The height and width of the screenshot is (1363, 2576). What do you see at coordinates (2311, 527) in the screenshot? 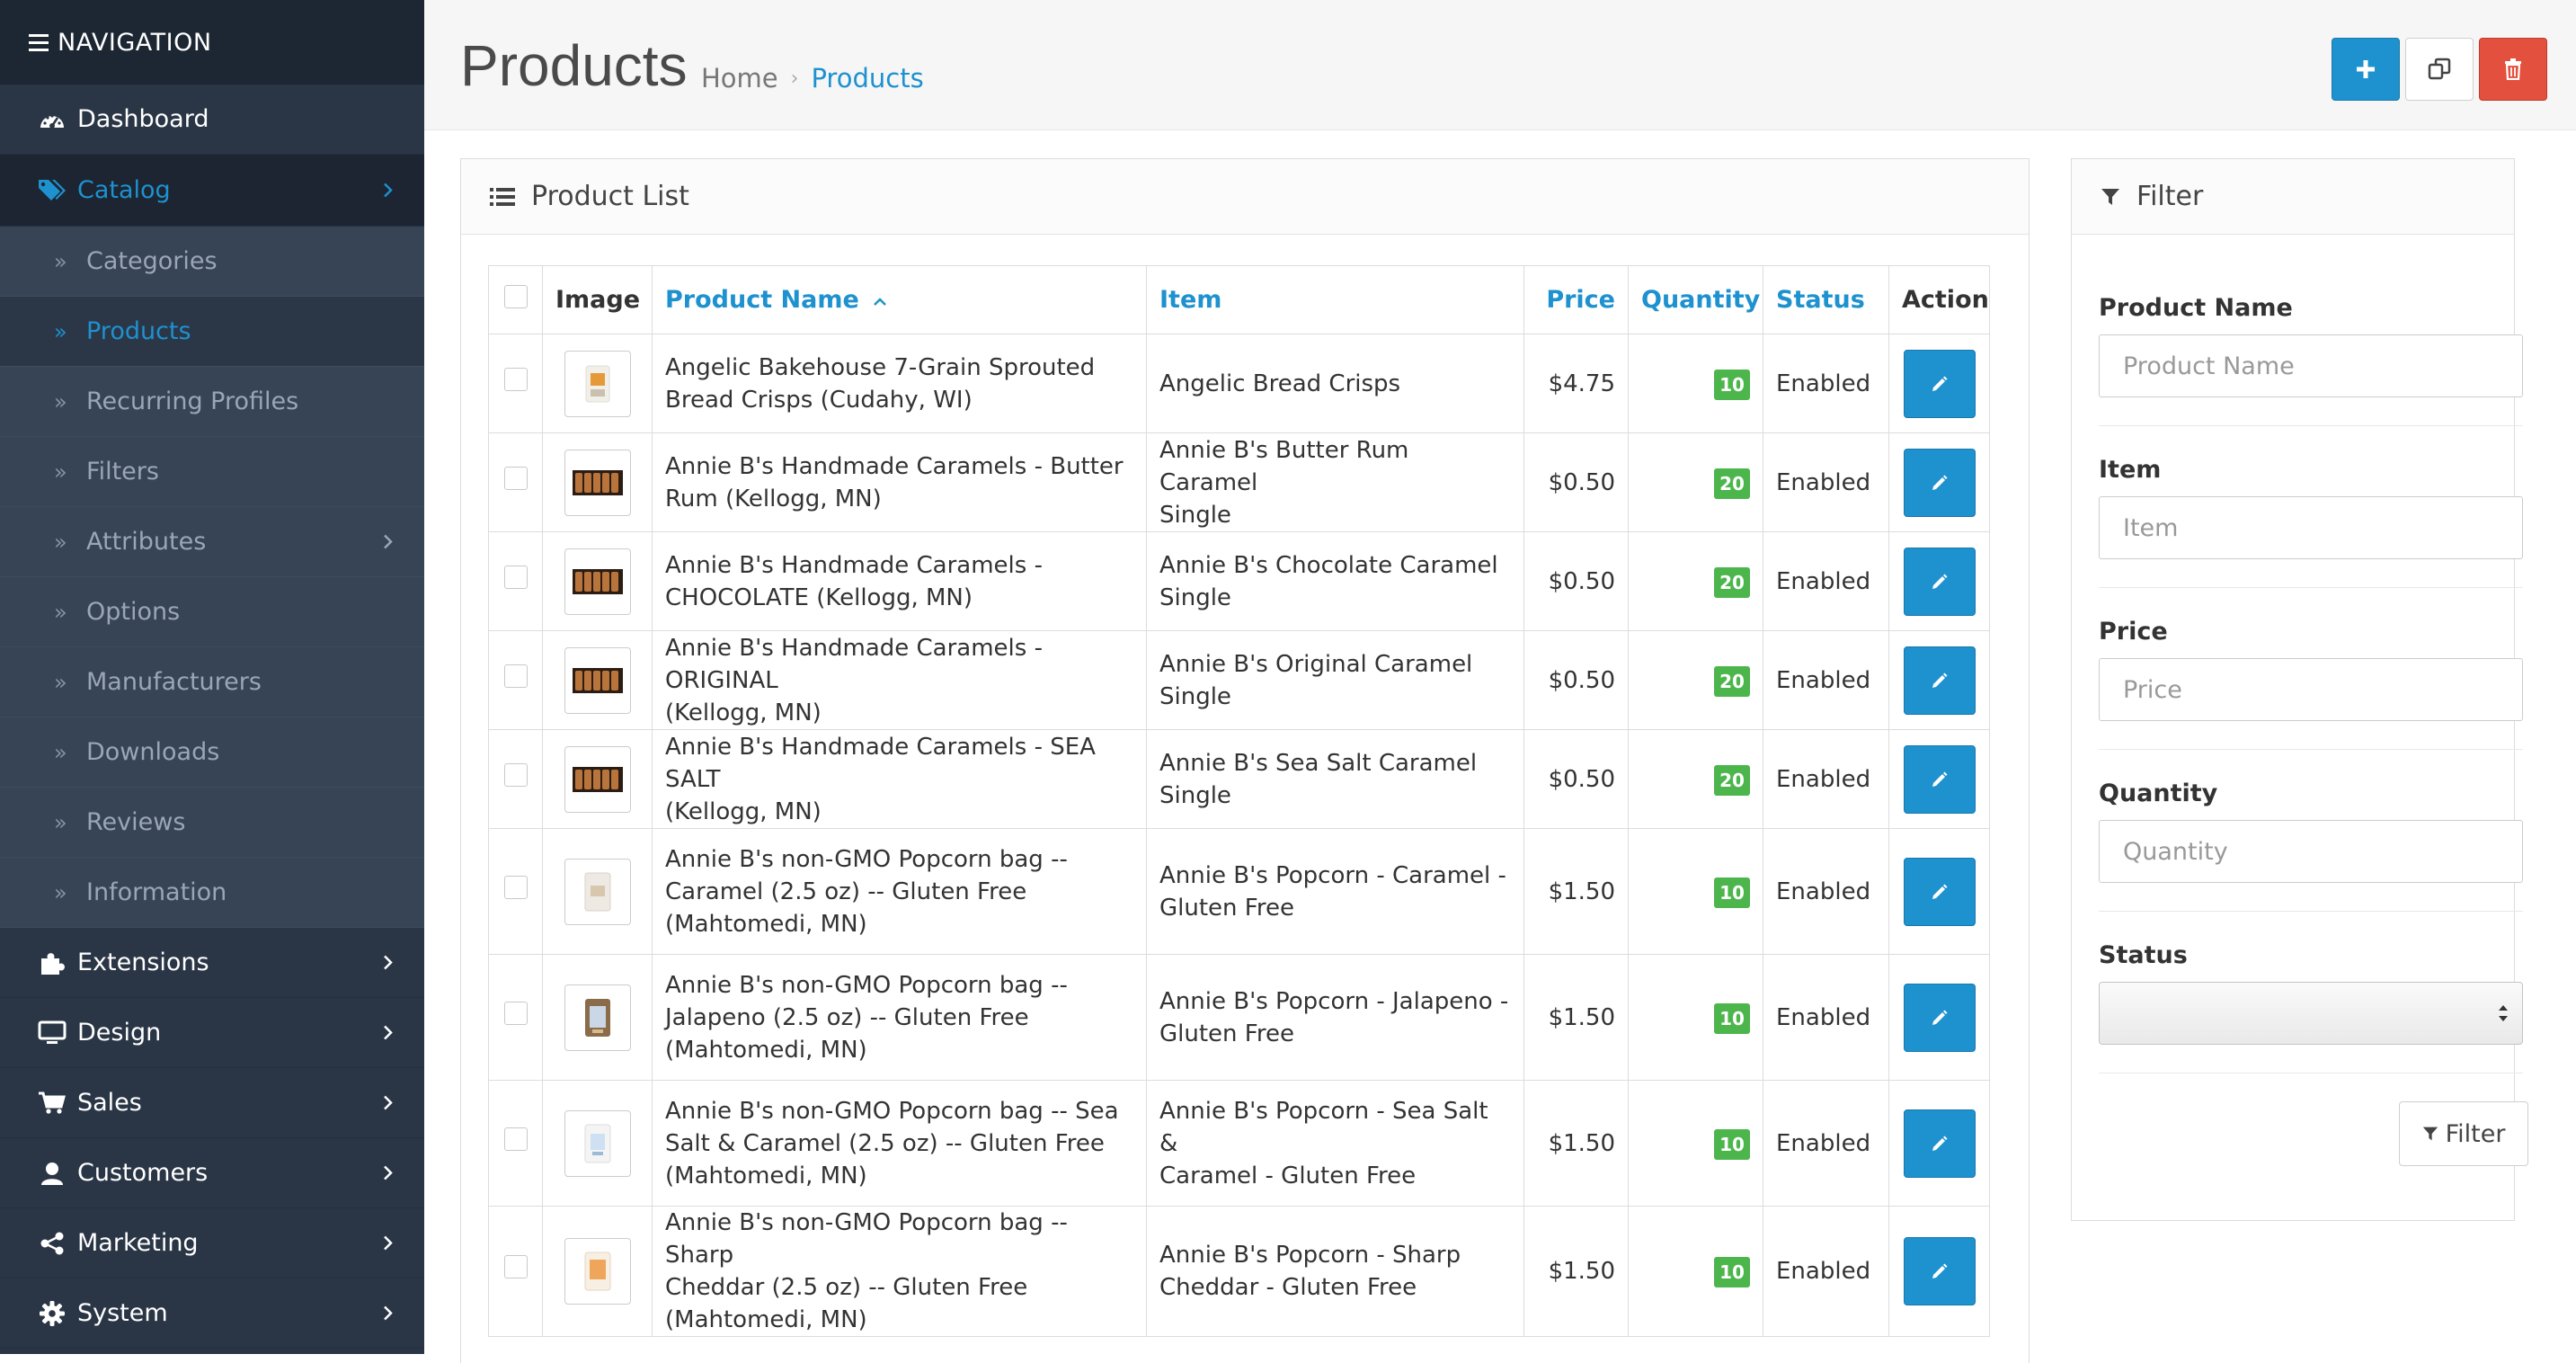
I see `item-input` at bounding box center [2311, 527].